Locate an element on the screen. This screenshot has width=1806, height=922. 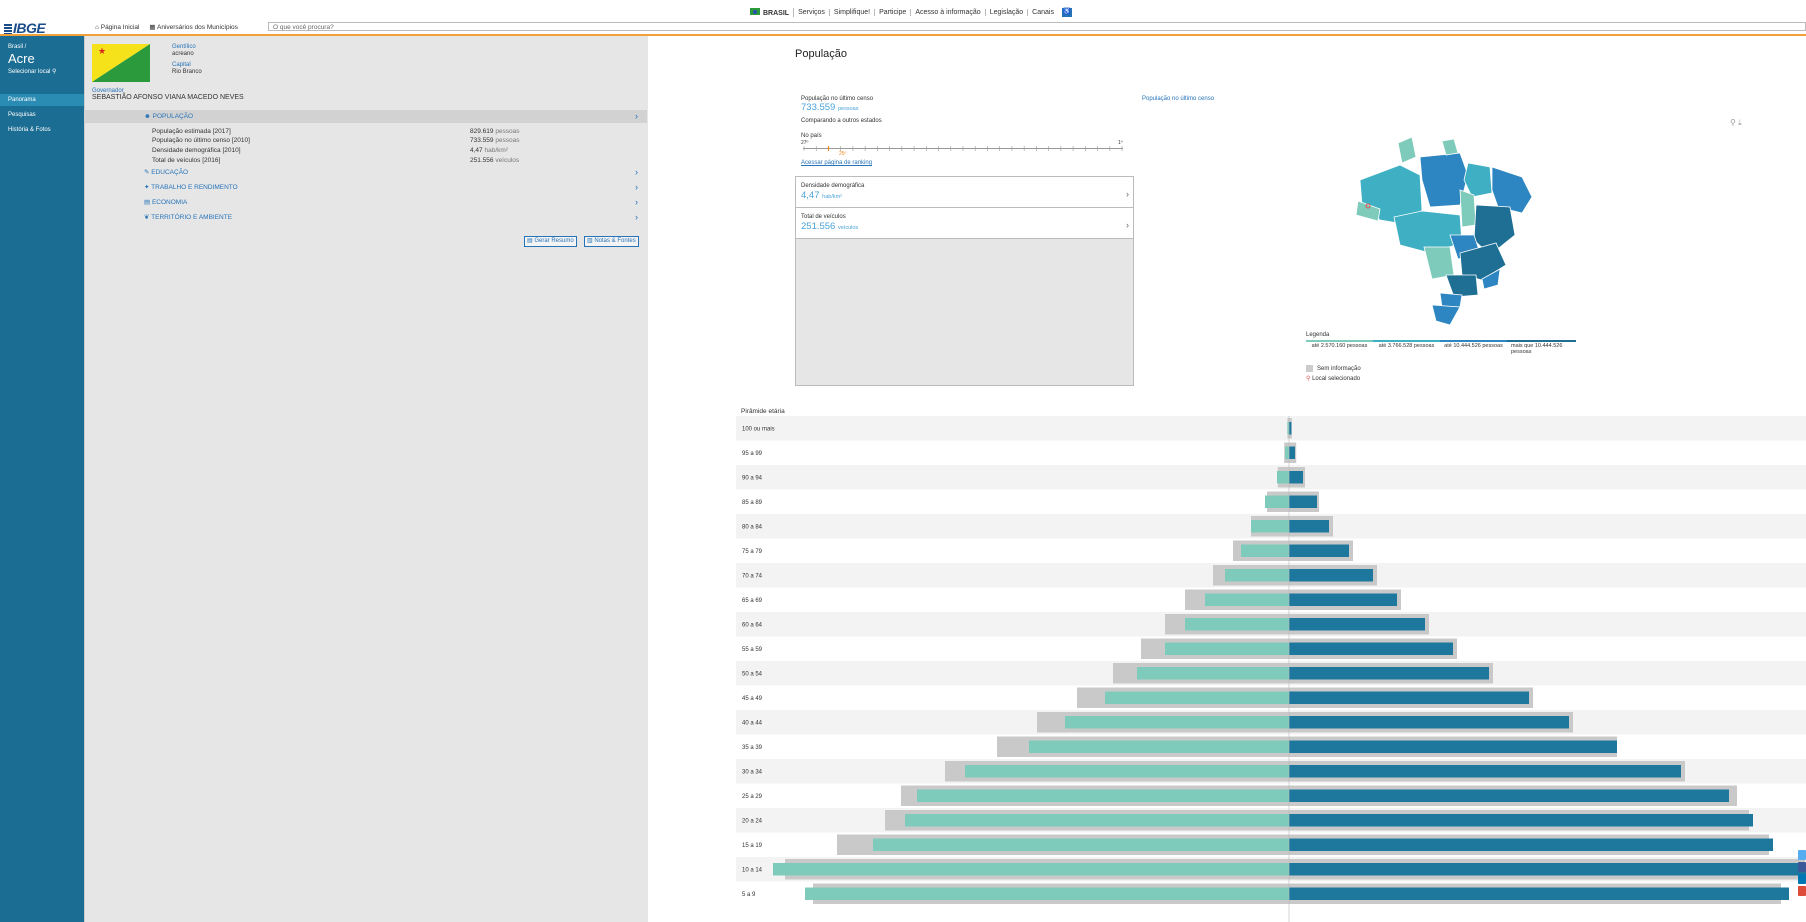
sidebar-item-panorama: Panorama is located at coordinates (42, 100).